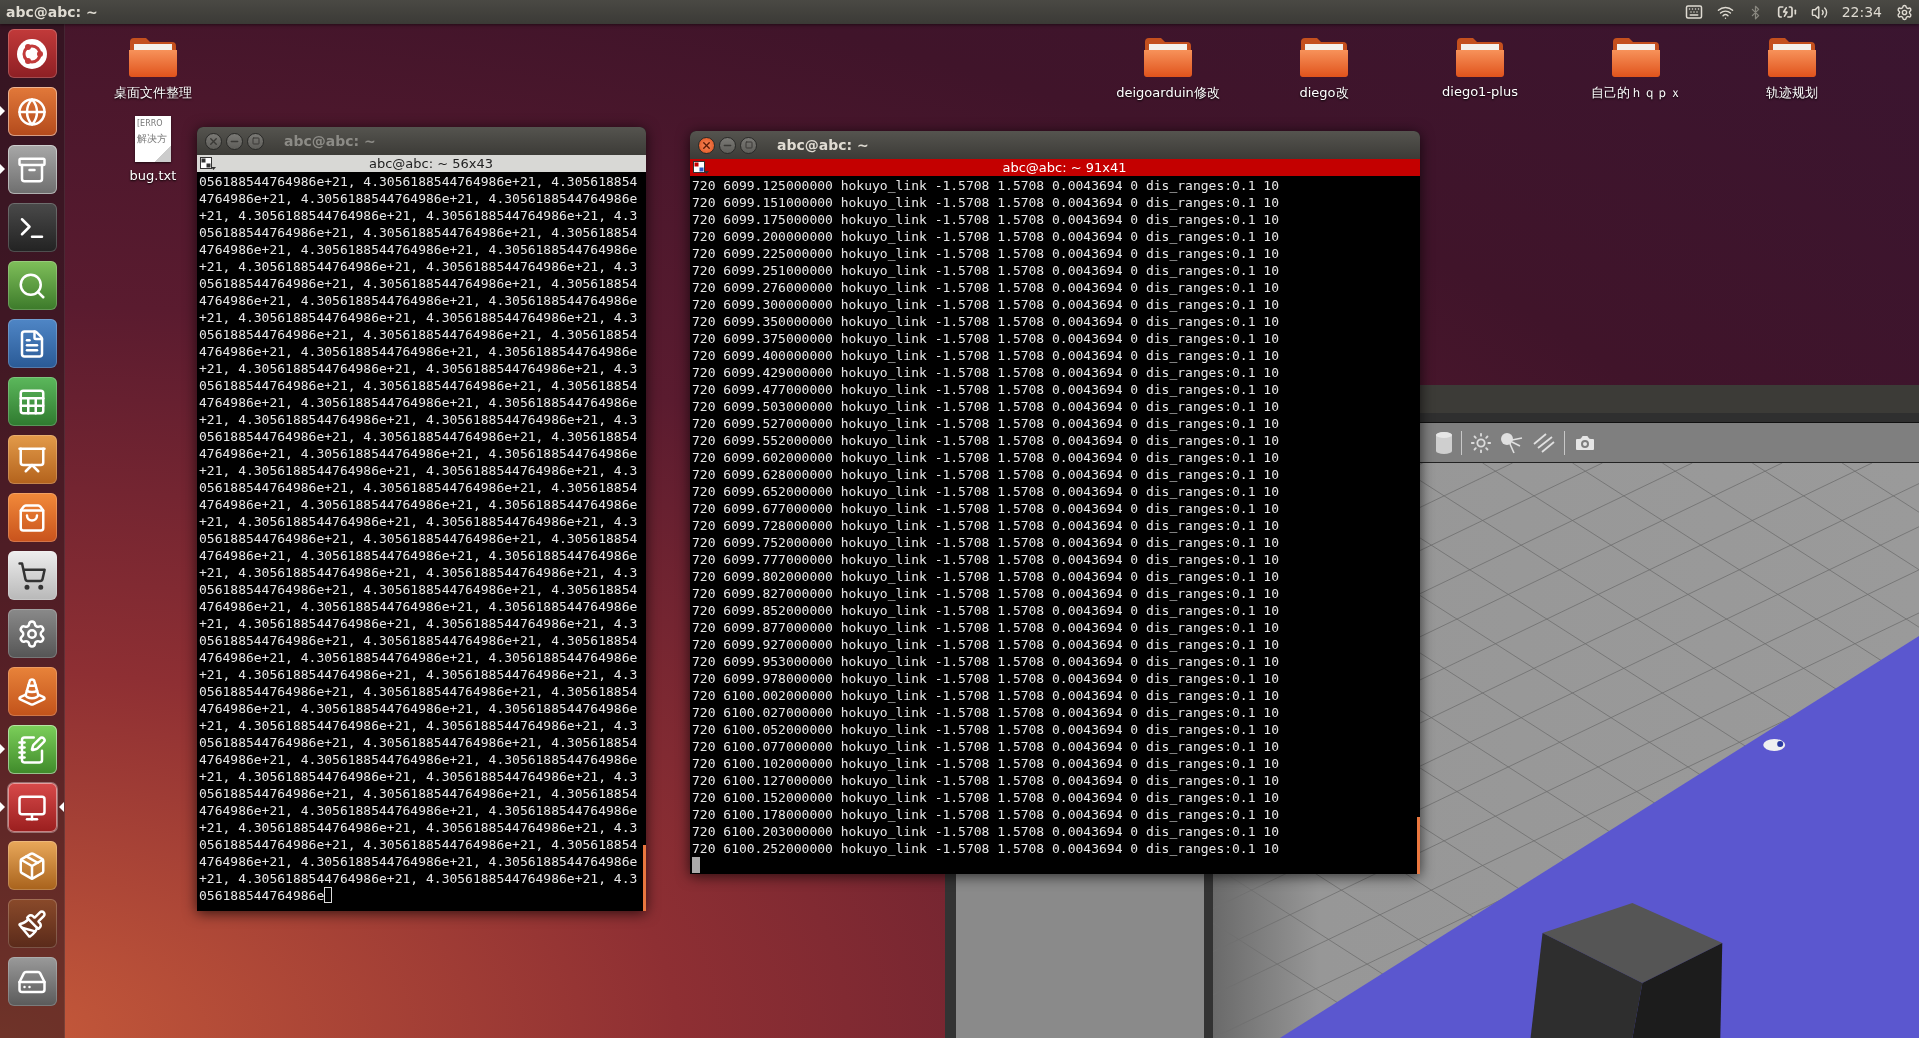 This screenshot has height=1038, width=1919. What do you see at coordinates (985, 610) in the screenshot?
I see `terminal-line: 720 6099.852000000 hokuyo_link -1.5708 1.5708 0.0043694 0 dis_ranges:0.1 10` at bounding box center [985, 610].